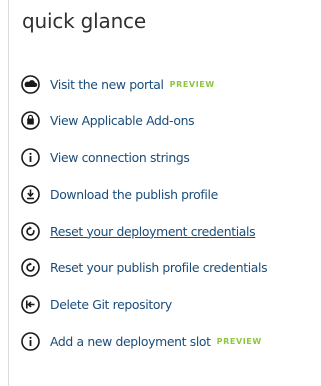 This screenshot has width=321, height=386. I want to click on cloud-icon, so click(30, 84).